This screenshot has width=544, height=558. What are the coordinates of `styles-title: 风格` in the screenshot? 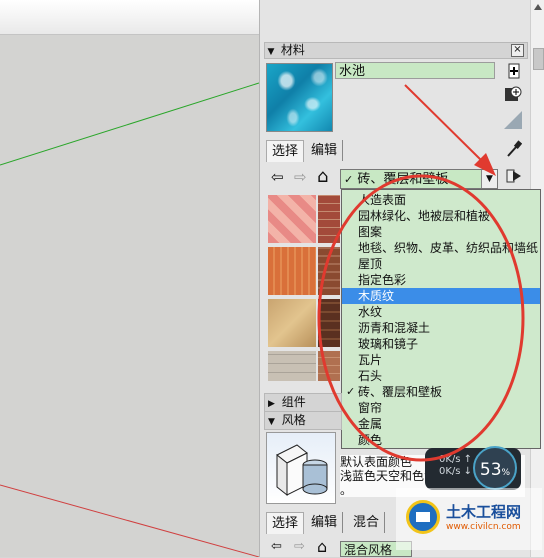 It's located at (293, 420).